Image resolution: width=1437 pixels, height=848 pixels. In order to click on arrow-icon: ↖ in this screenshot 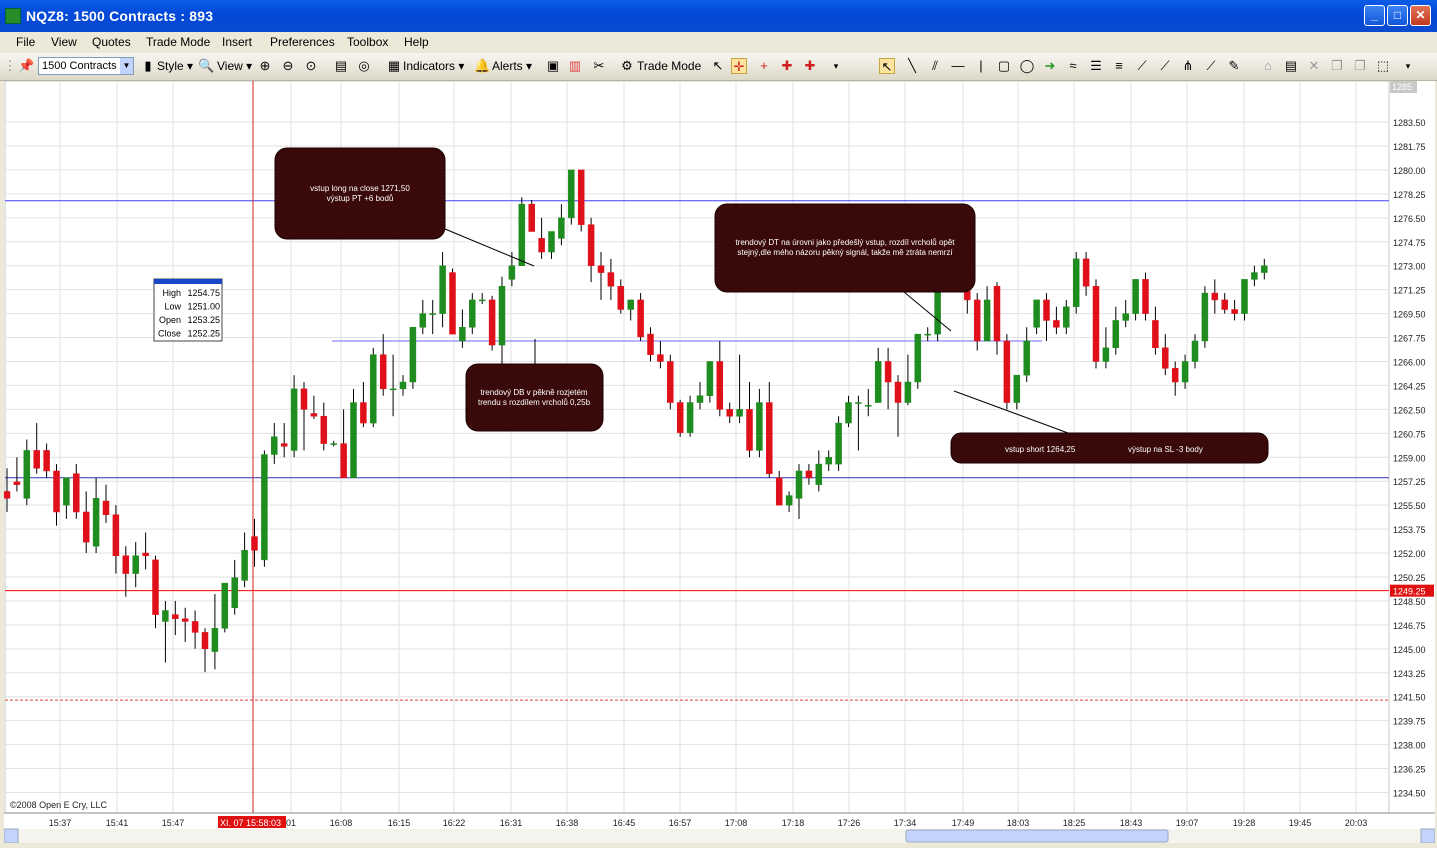, I will do `click(718, 66)`.